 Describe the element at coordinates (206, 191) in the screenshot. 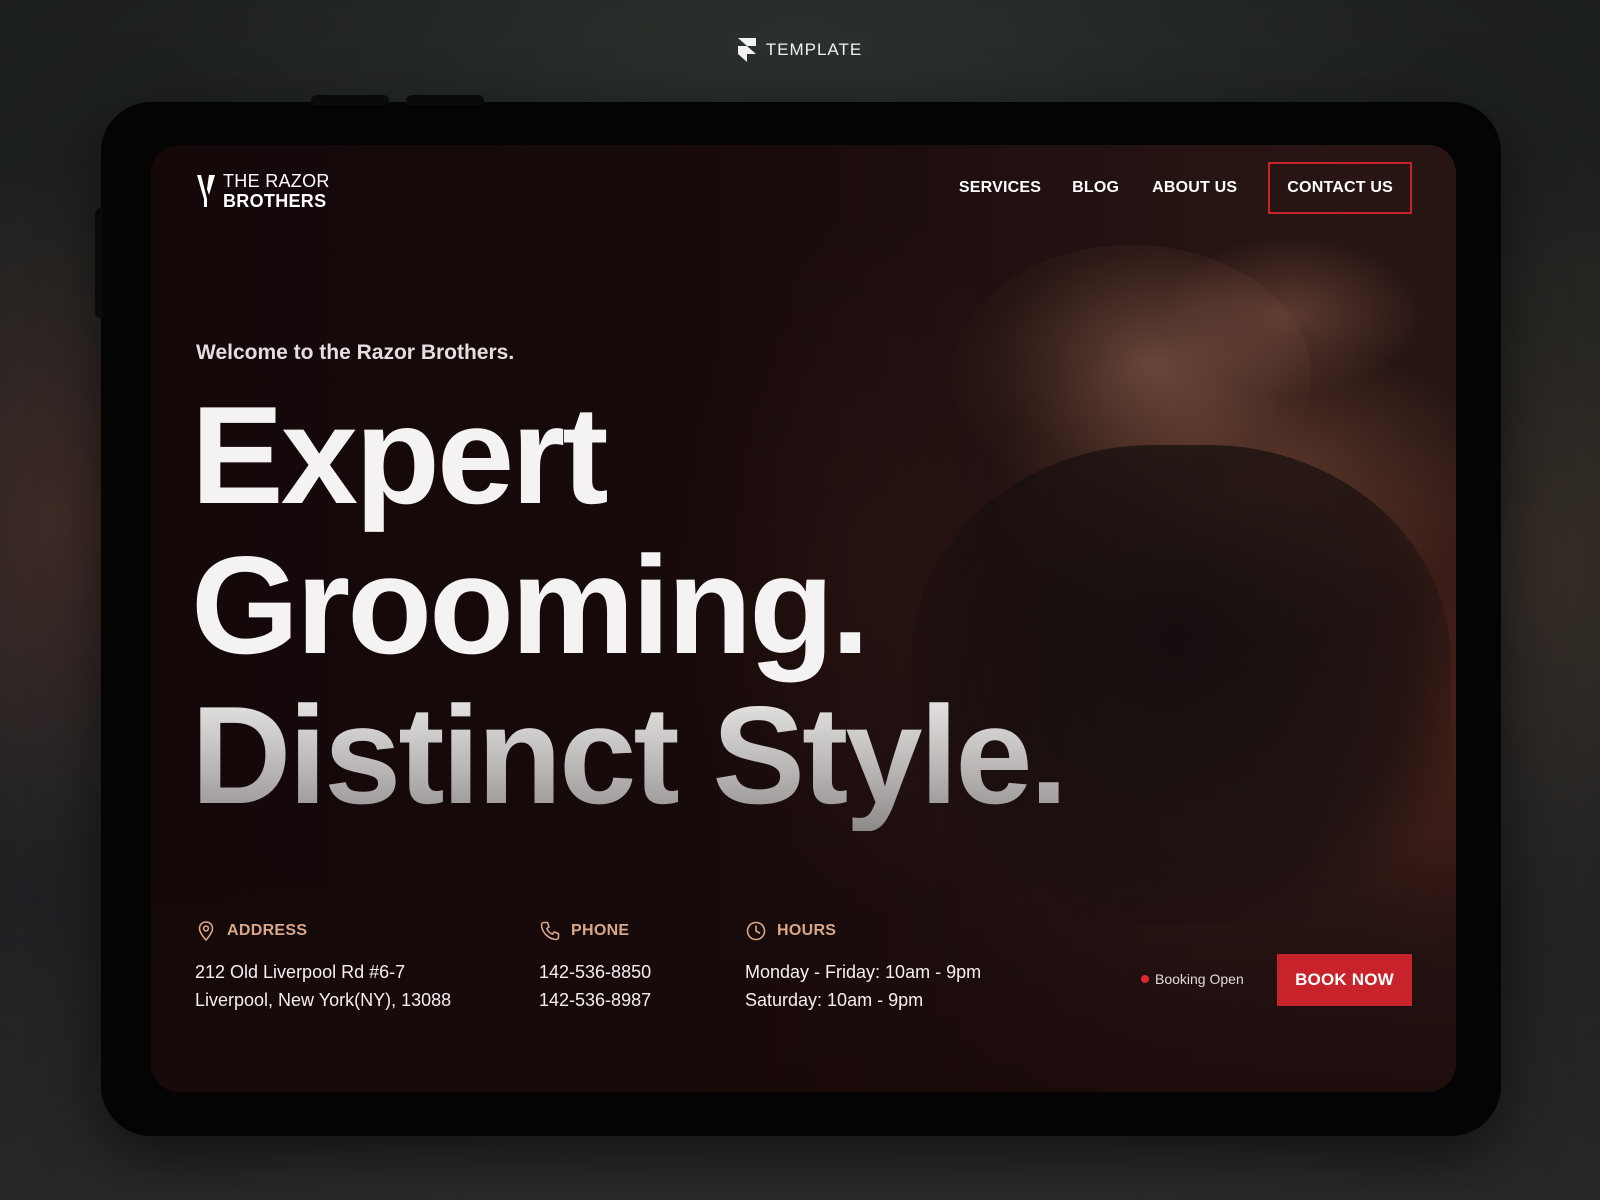

I see `razor-logo-icon` at that location.